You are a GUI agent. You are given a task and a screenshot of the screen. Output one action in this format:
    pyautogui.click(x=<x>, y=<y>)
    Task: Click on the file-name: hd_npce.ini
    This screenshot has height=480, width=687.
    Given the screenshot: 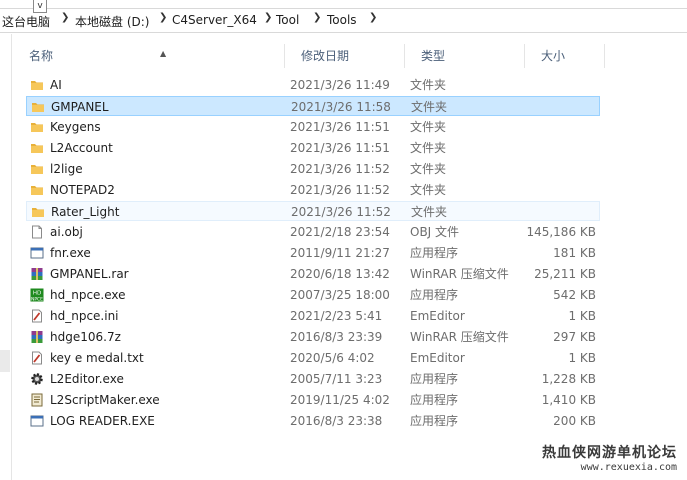 What is the action you would take?
    pyautogui.click(x=84, y=316)
    